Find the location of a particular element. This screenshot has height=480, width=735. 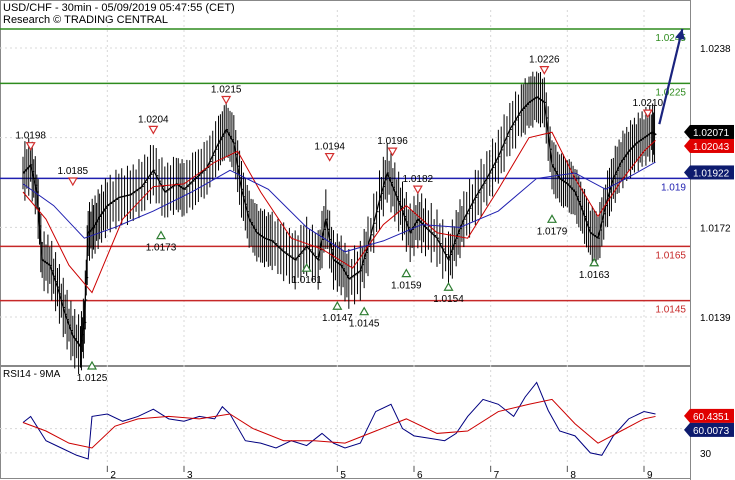

swing-low-label: 1.0145 is located at coordinates (364, 324).